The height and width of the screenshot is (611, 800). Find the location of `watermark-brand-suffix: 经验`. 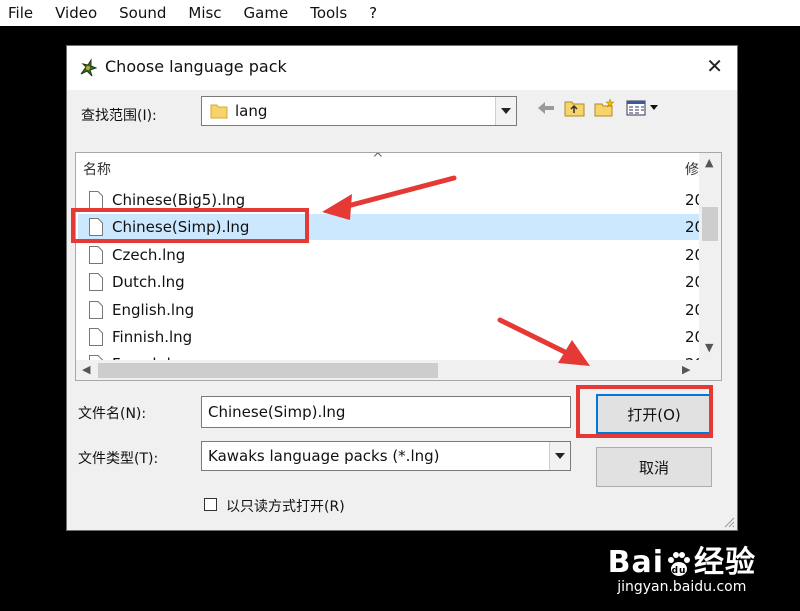

watermark-brand-suffix: 经验 is located at coordinates (725, 562).